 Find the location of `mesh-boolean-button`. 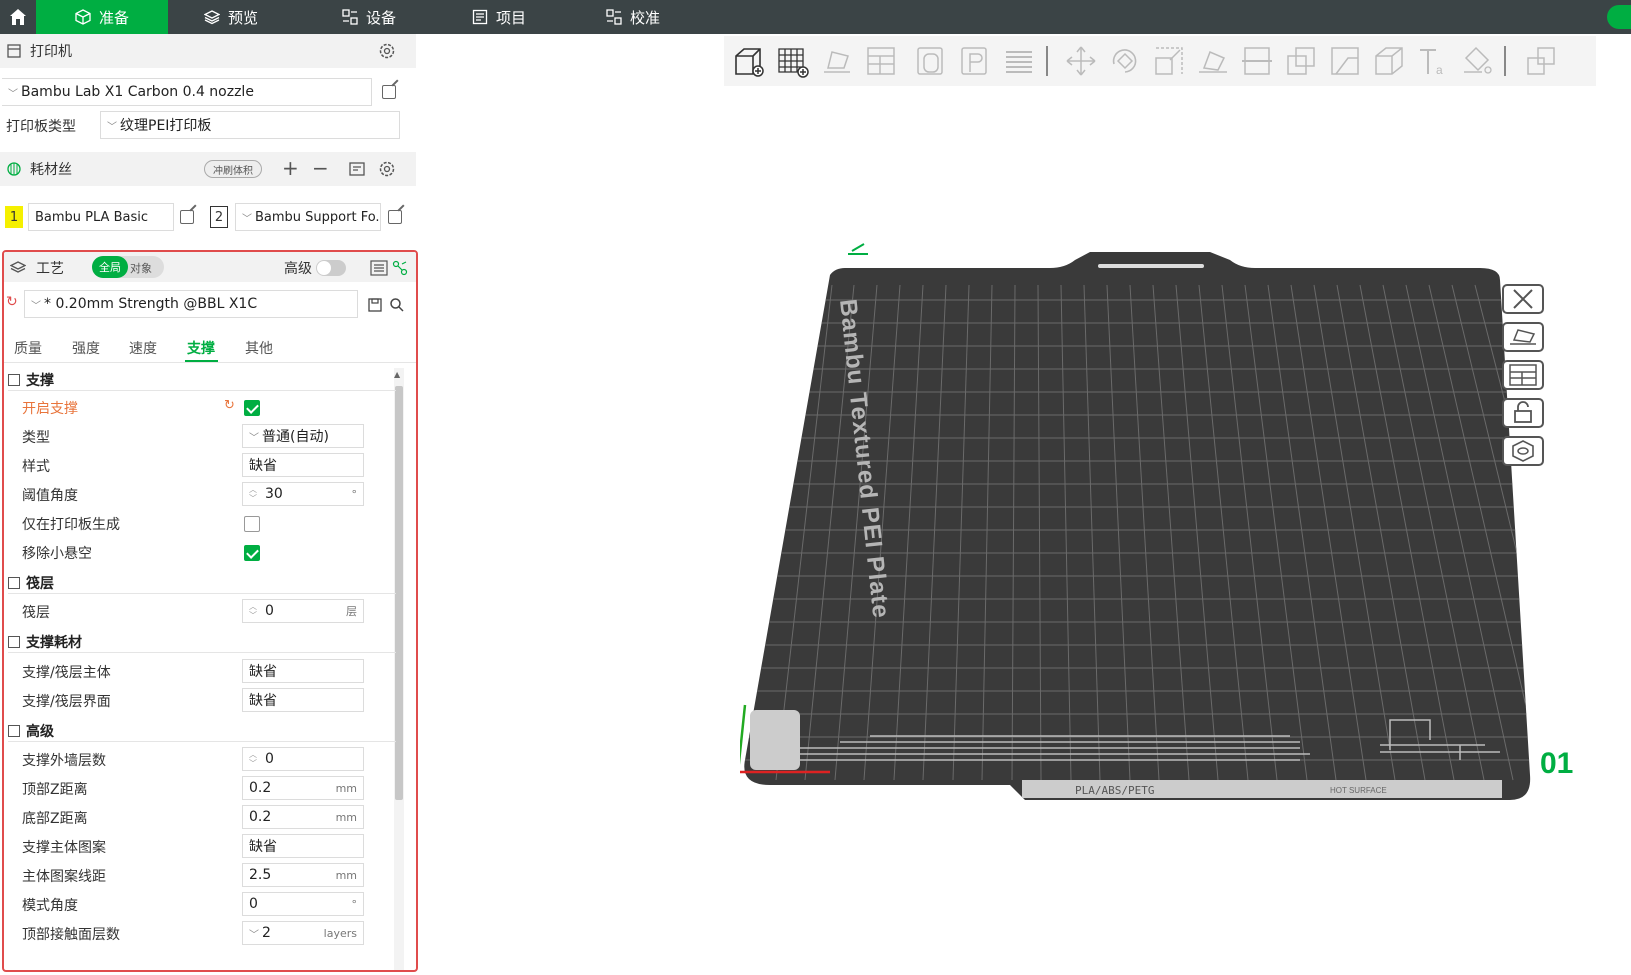

mesh-boolean-button is located at coordinates (1301, 61).